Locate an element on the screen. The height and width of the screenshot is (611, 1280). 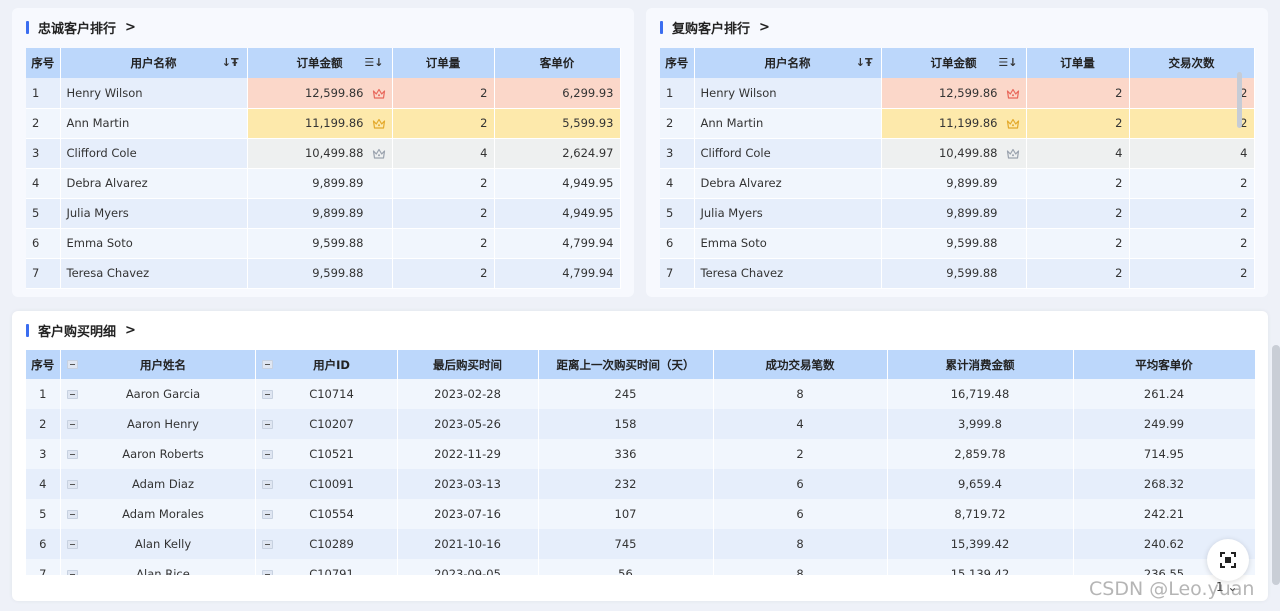
cell-name: Clifford Cole is located at coordinates (154, 153).